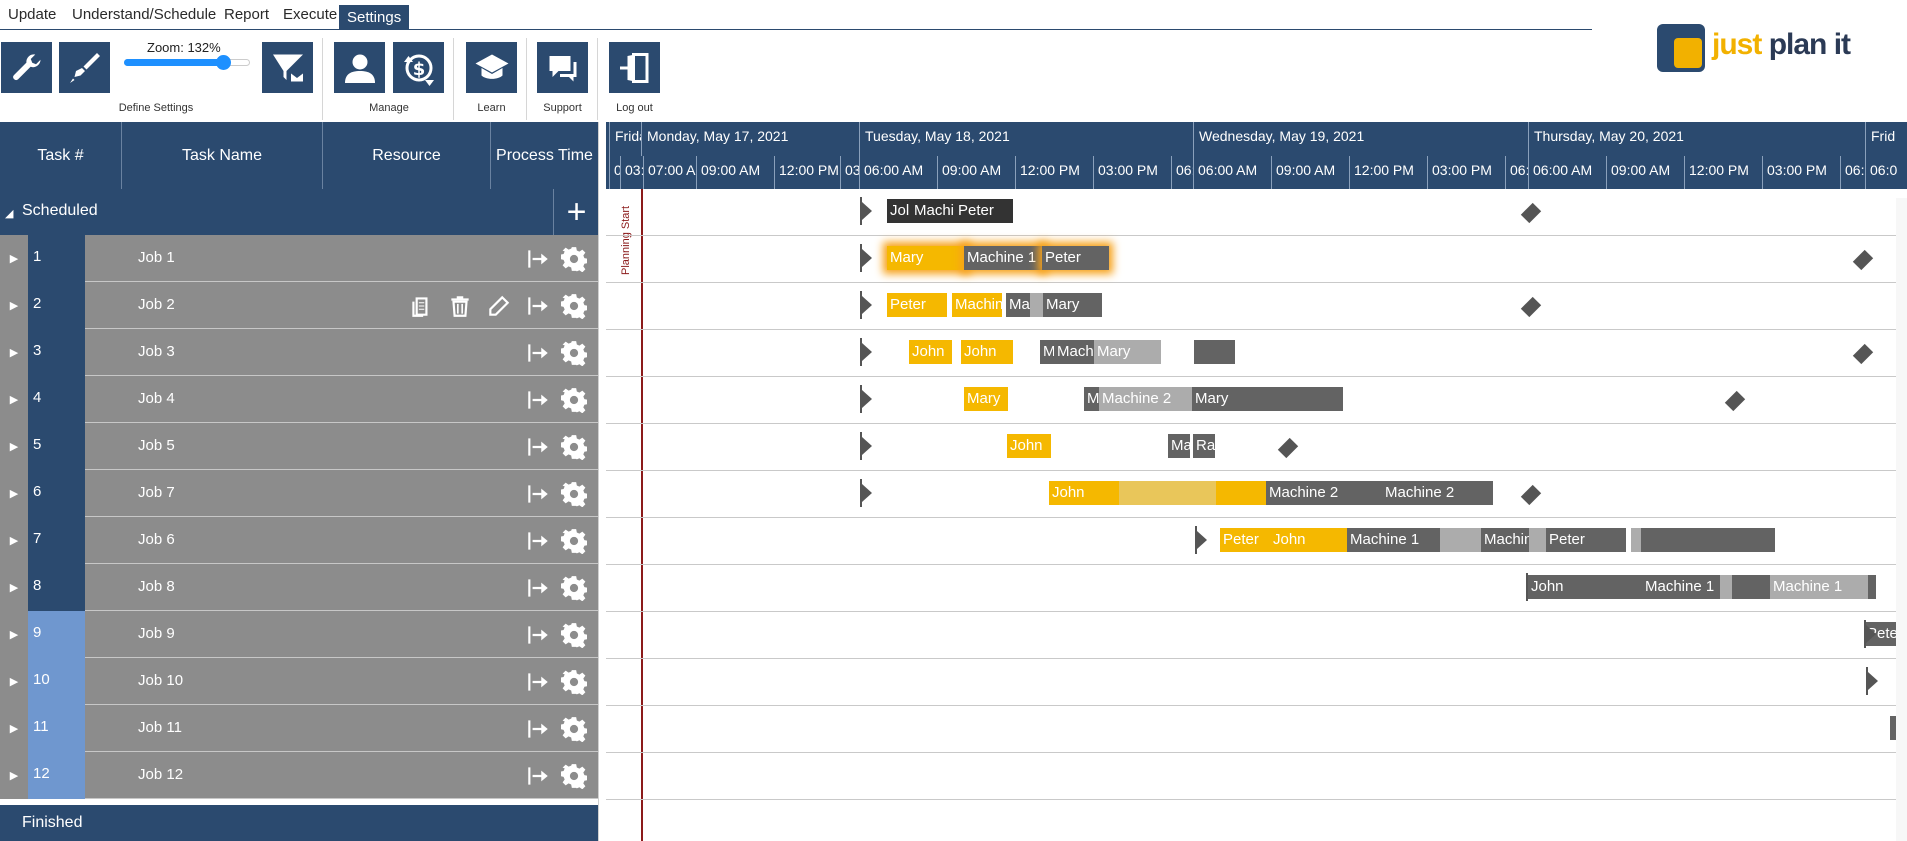  Describe the element at coordinates (418, 67) in the screenshot. I see `manage-costs-button: $` at that location.